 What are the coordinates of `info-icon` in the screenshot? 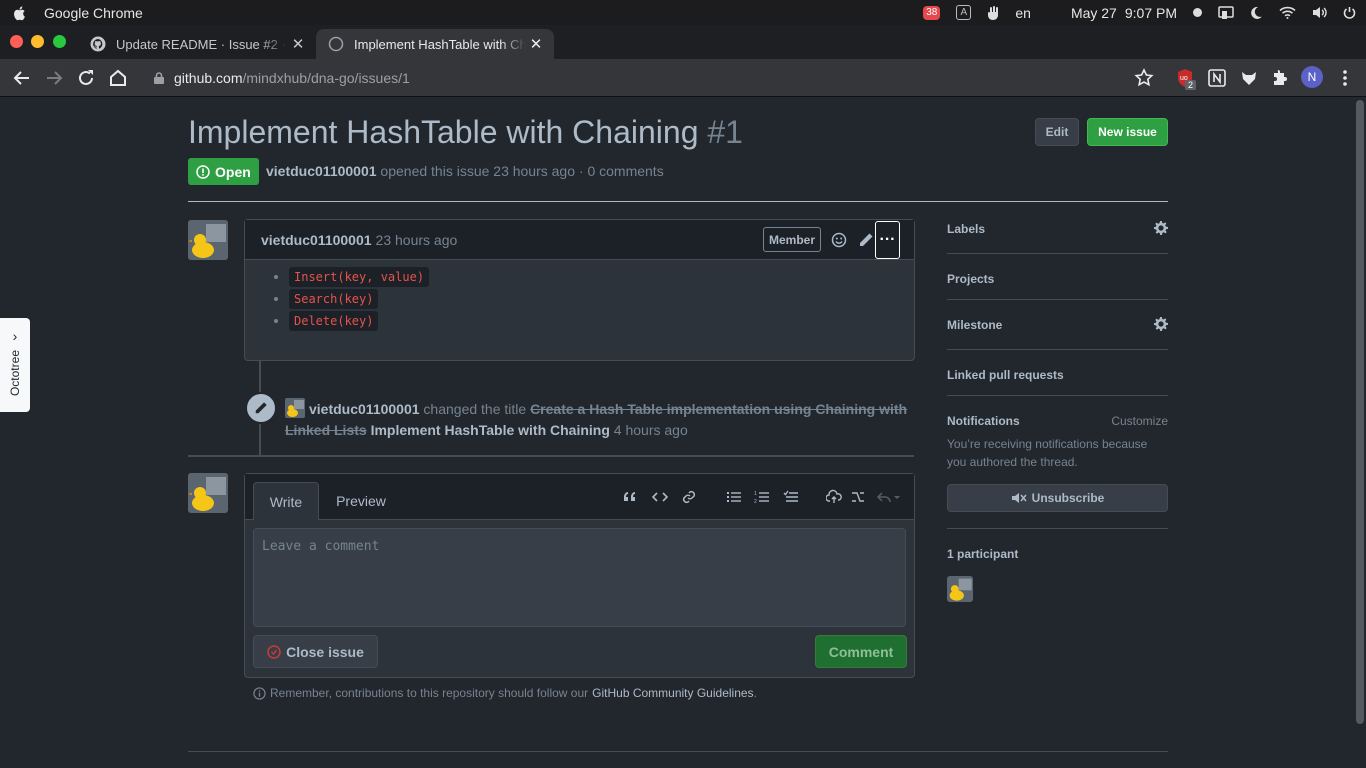 It's located at (259, 693).